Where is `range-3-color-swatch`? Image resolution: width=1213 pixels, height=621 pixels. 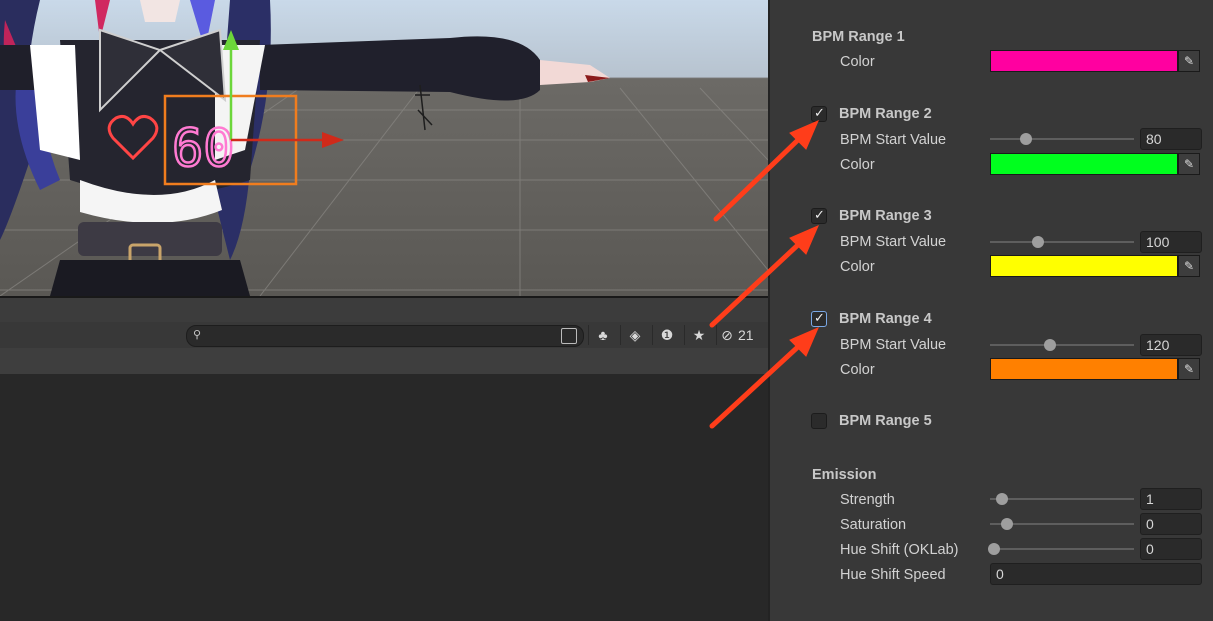
range-3-color-swatch is located at coordinates (1084, 266).